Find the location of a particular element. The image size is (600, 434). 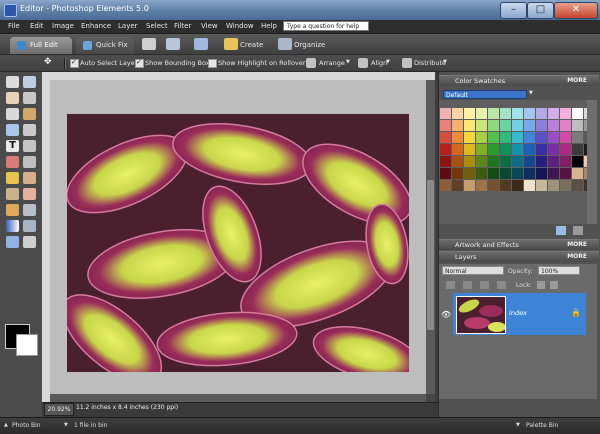

opacity-field: 100% is located at coordinates (559, 270).